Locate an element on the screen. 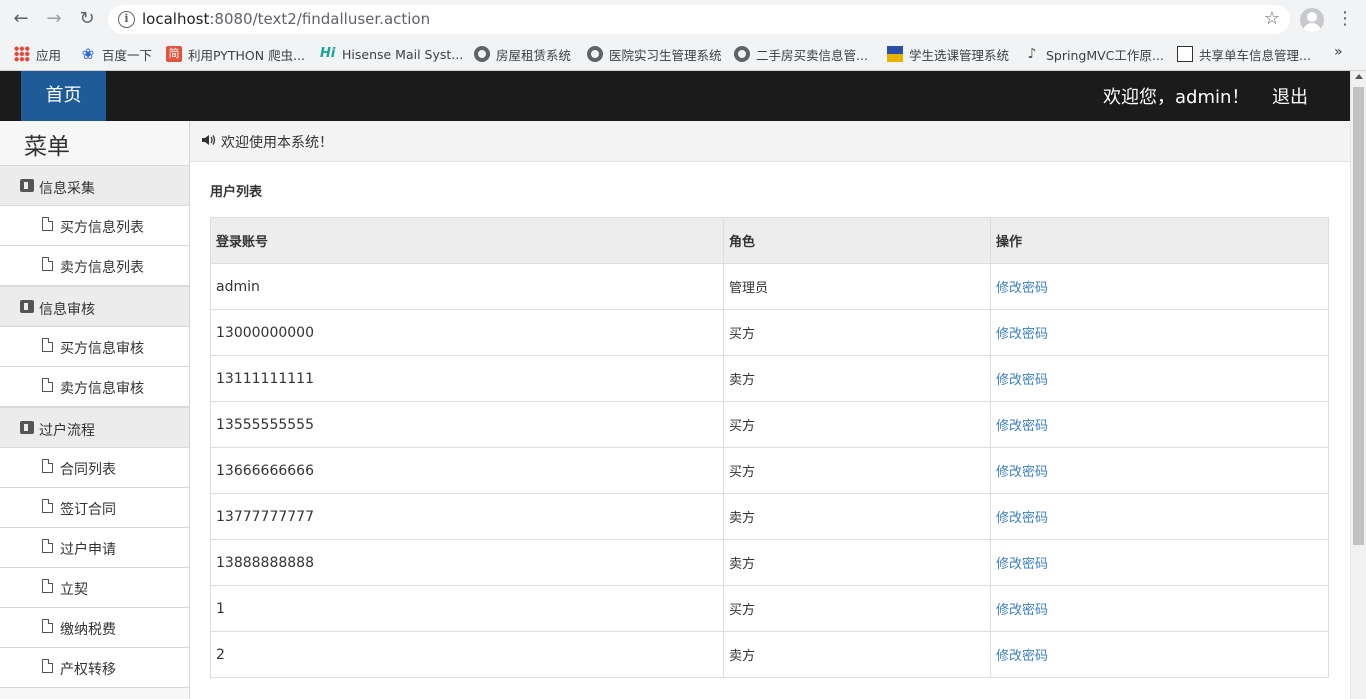 Image resolution: width=1366 pixels, height=699 pixels. column-header-action: 操作 is located at coordinates (1159, 240).